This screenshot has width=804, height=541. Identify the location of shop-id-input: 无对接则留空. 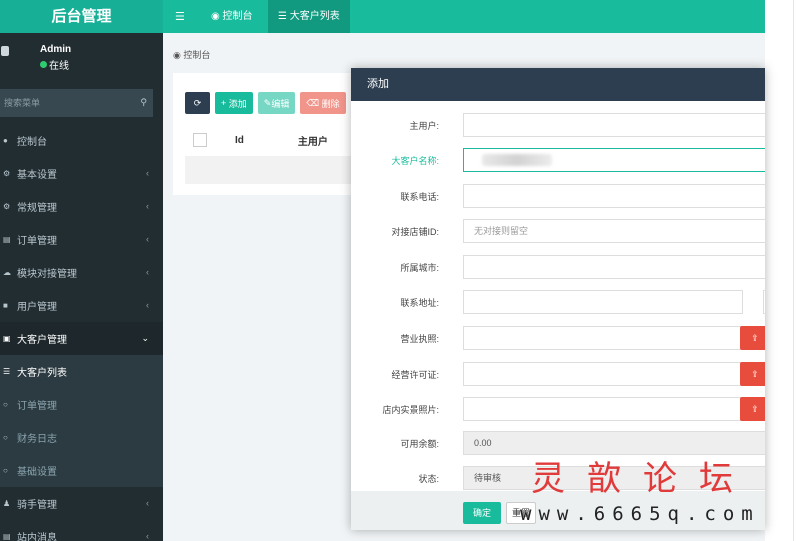
(614, 231).